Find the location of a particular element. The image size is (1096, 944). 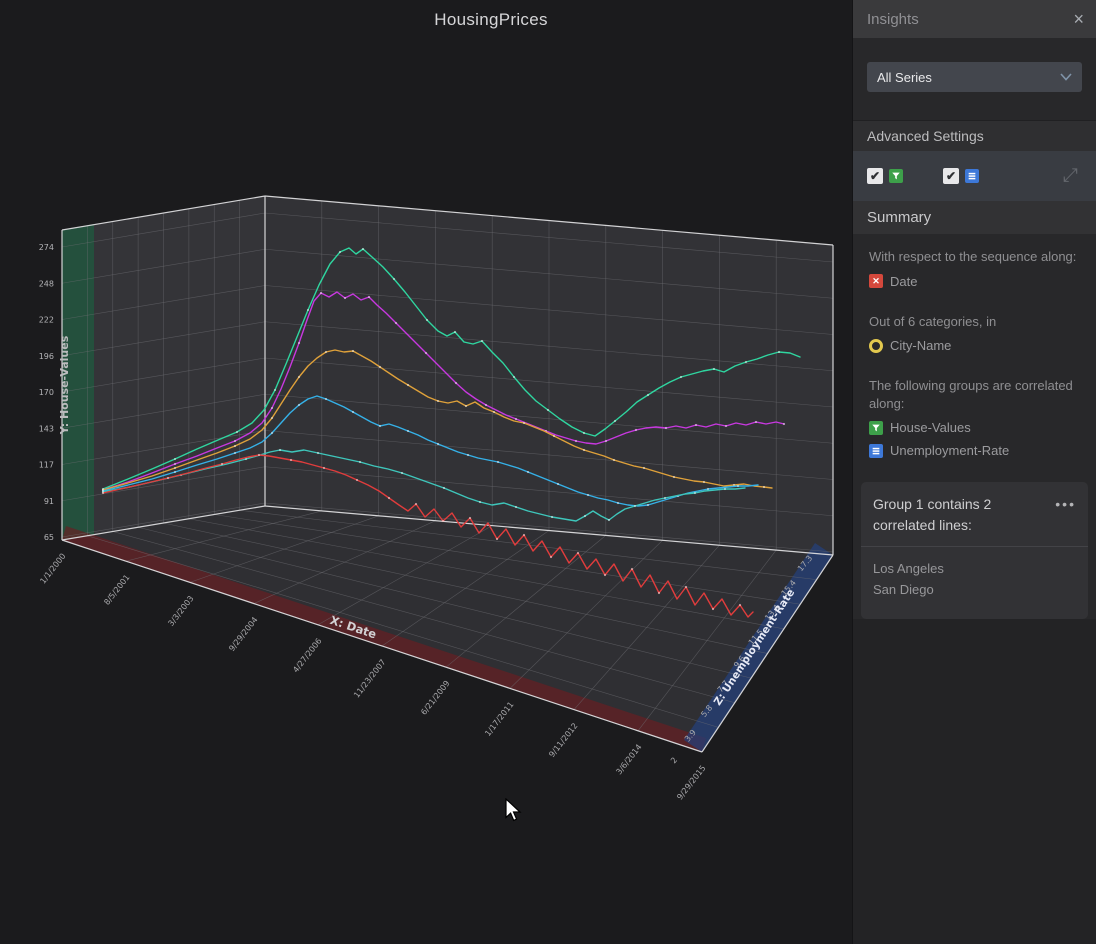

unemployment-rate-toggle: ✔ is located at coordinates (961, 176).